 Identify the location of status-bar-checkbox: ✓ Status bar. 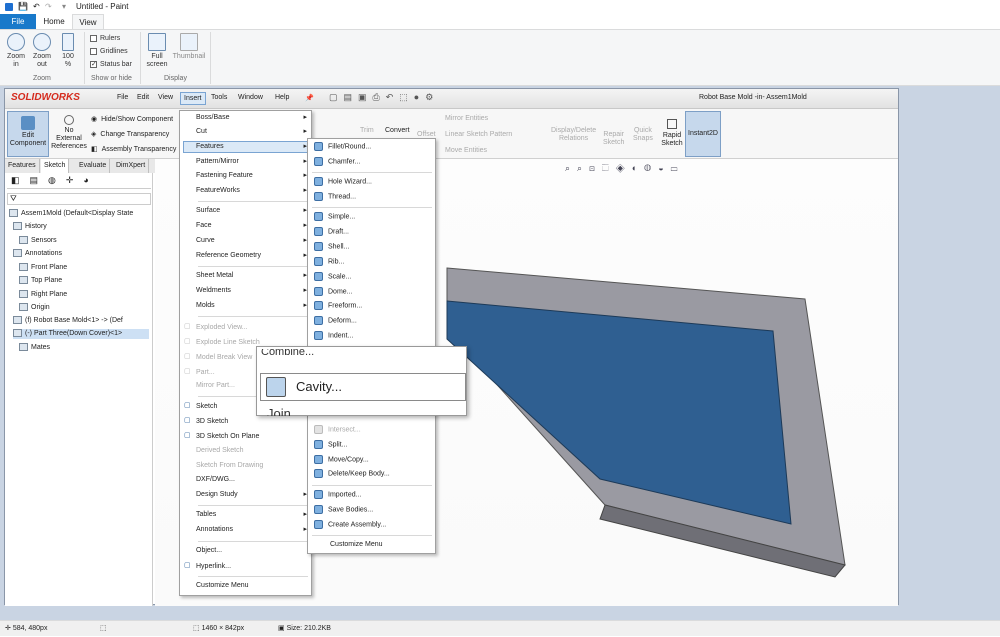
(111, 64).